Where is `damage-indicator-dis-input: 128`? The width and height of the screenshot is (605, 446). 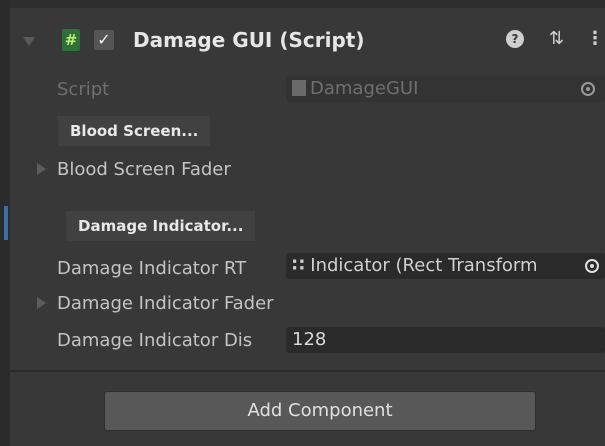 damage-indicator-dis-input: 128 is located at coordinates (445, 340).